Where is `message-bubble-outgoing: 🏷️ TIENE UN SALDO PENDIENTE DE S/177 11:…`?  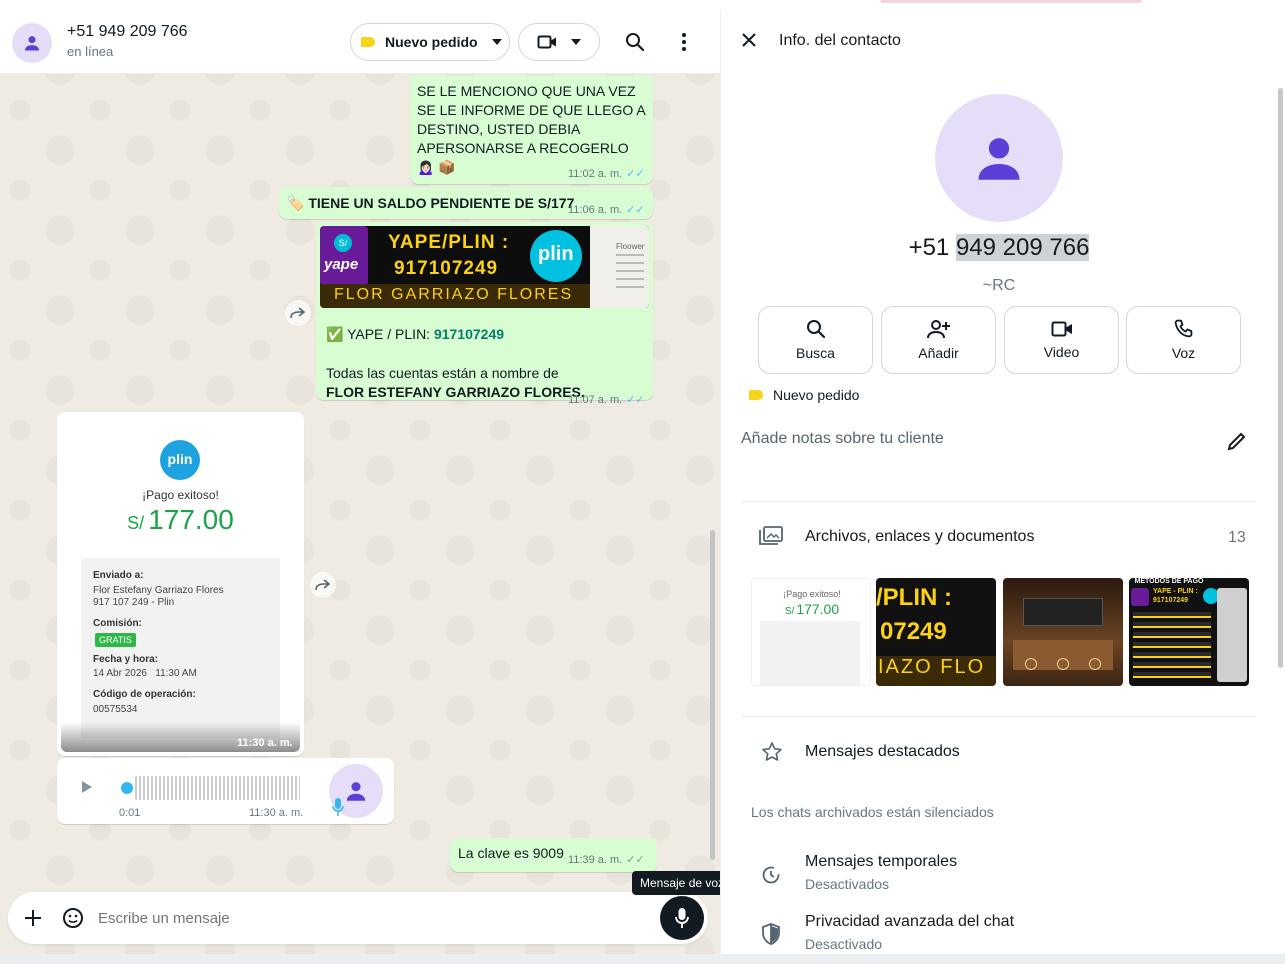 message-bubble-outgoing: 🏷️ TIENE UN SALDO PENDIENTE DE S/177 11:… is located at coordinates (466, 203).